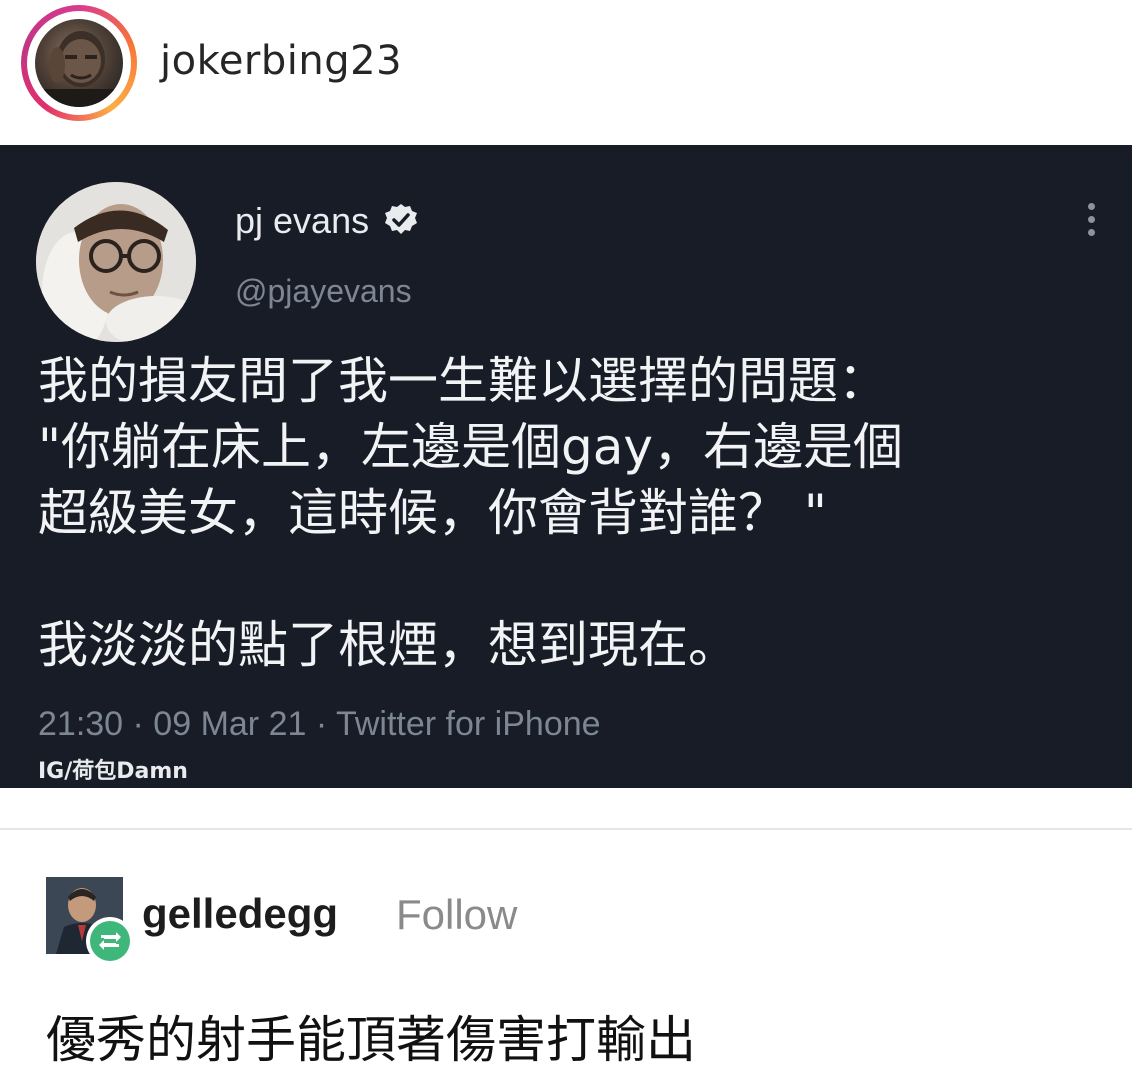 The image size is (1132, 1079). What do you see at coordinates (401, 219) in the screenshot?
I see `verified-badge-icon` at bounding box center [401, 219].